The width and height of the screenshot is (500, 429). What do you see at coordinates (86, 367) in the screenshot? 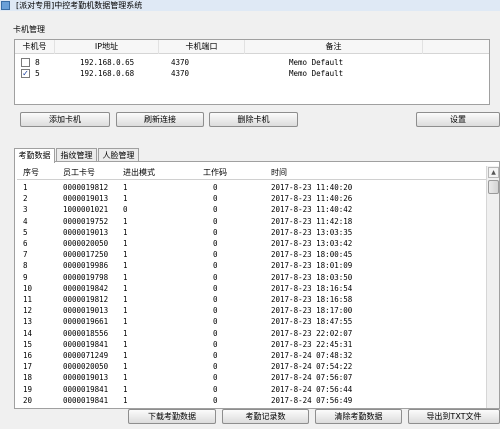
I see `employee-card-number: 0000020050` at bounding box center [86, 367].